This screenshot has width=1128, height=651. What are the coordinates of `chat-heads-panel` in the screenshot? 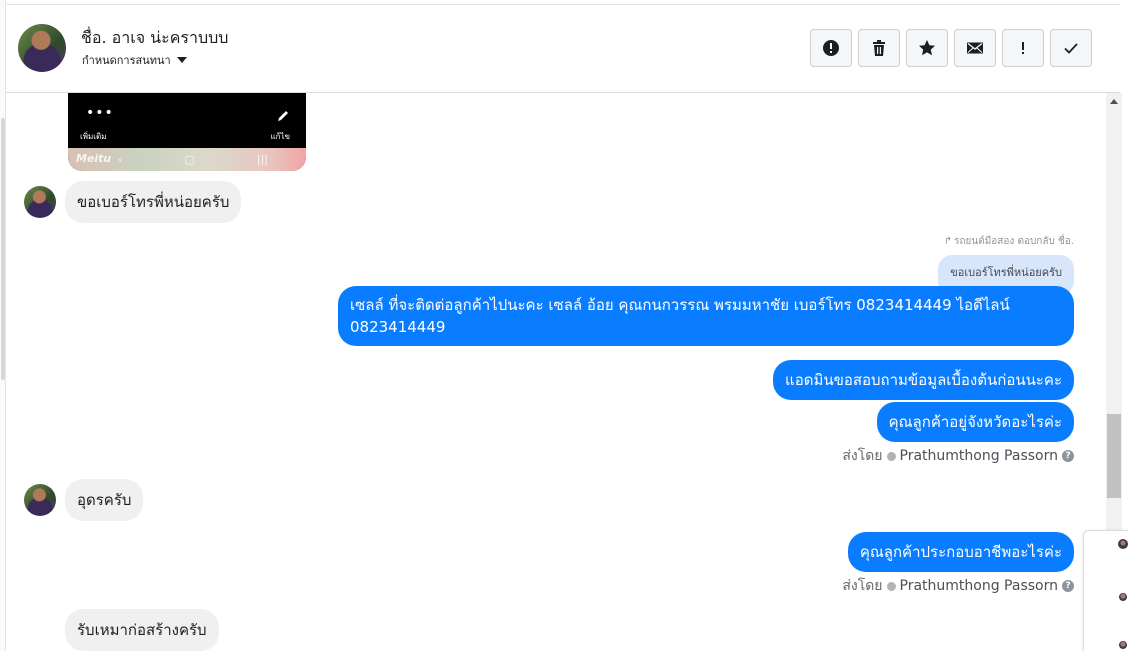 It's located at (1105, 590).